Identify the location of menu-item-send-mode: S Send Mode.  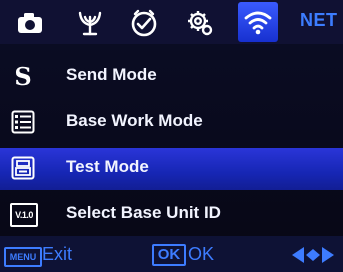
(171, 76).